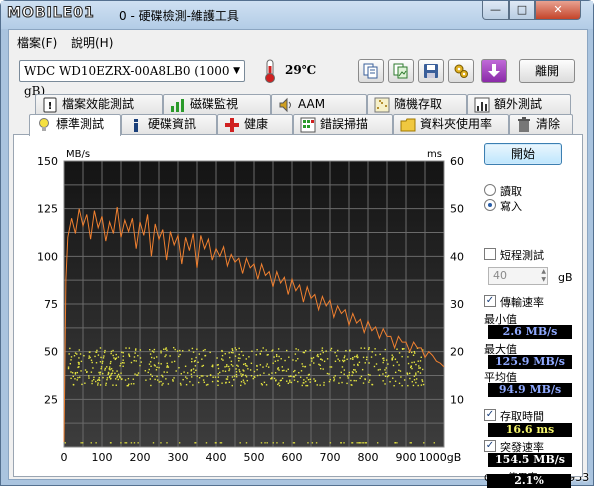 Image resolution: width=594 pixels, height=488 pixels. Describe the element at coordinates (319, 104) in the screenshot. I see `tab-aam: AAM` at that location.